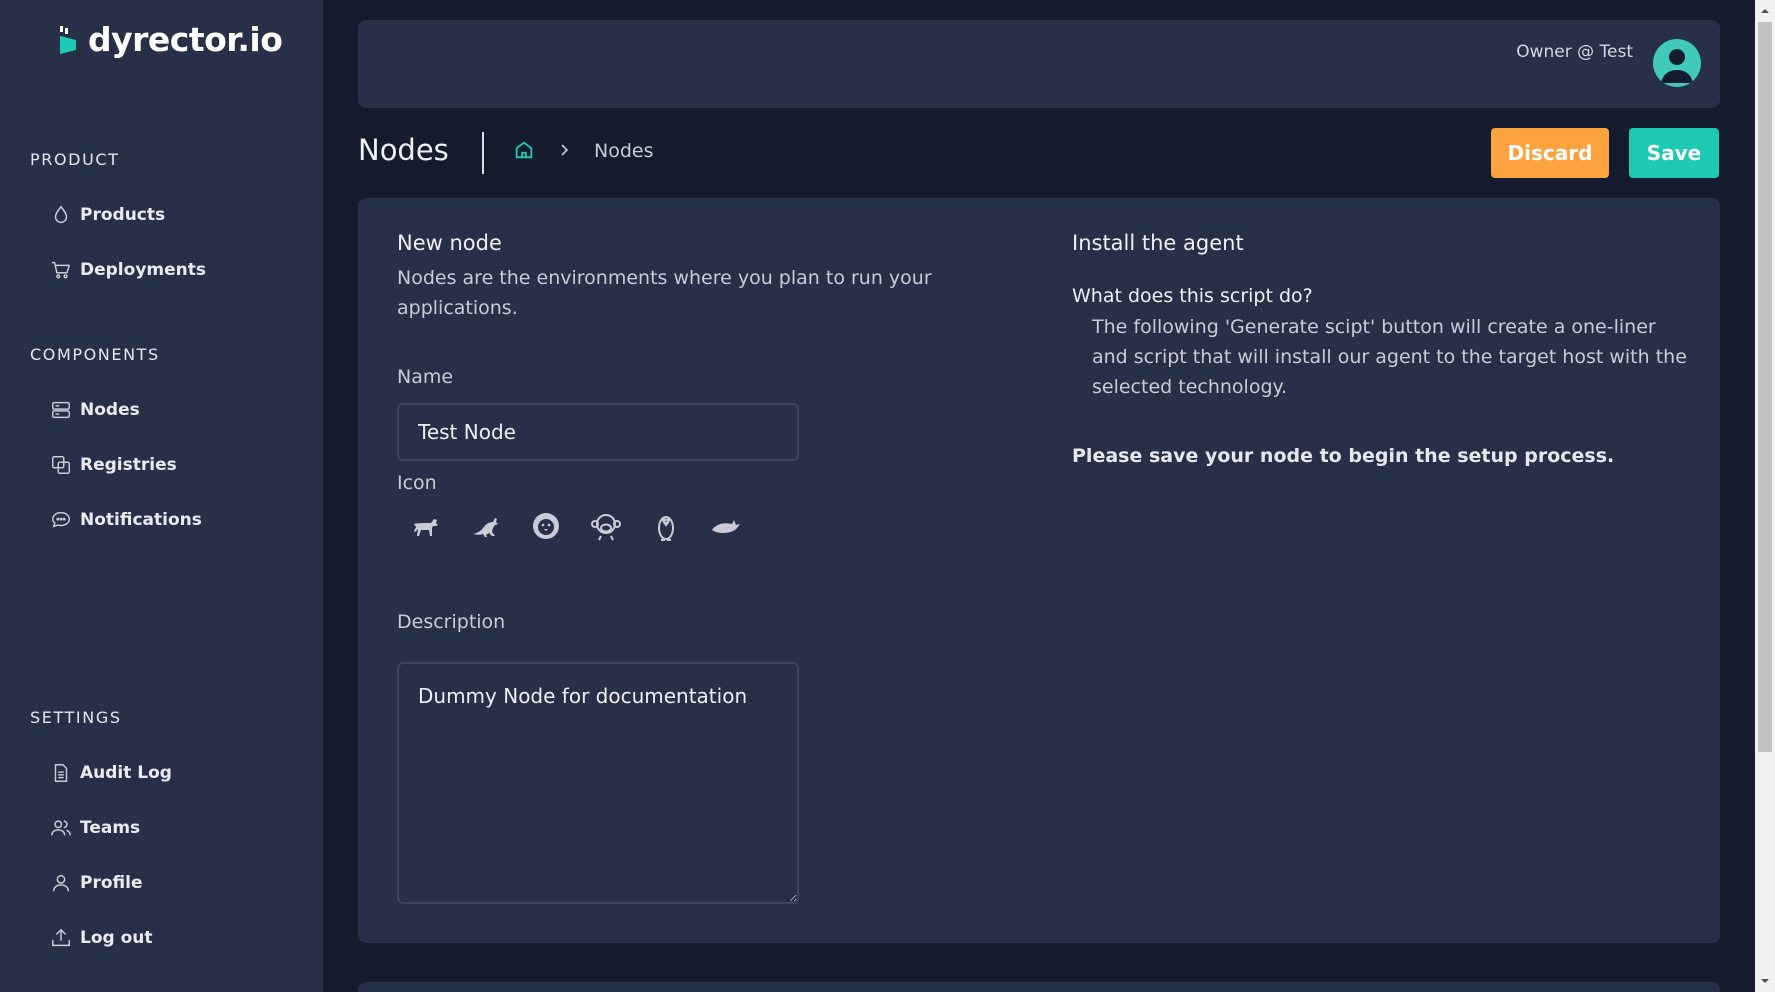  I want to click on page-scrollbar, so click(1765, 496).